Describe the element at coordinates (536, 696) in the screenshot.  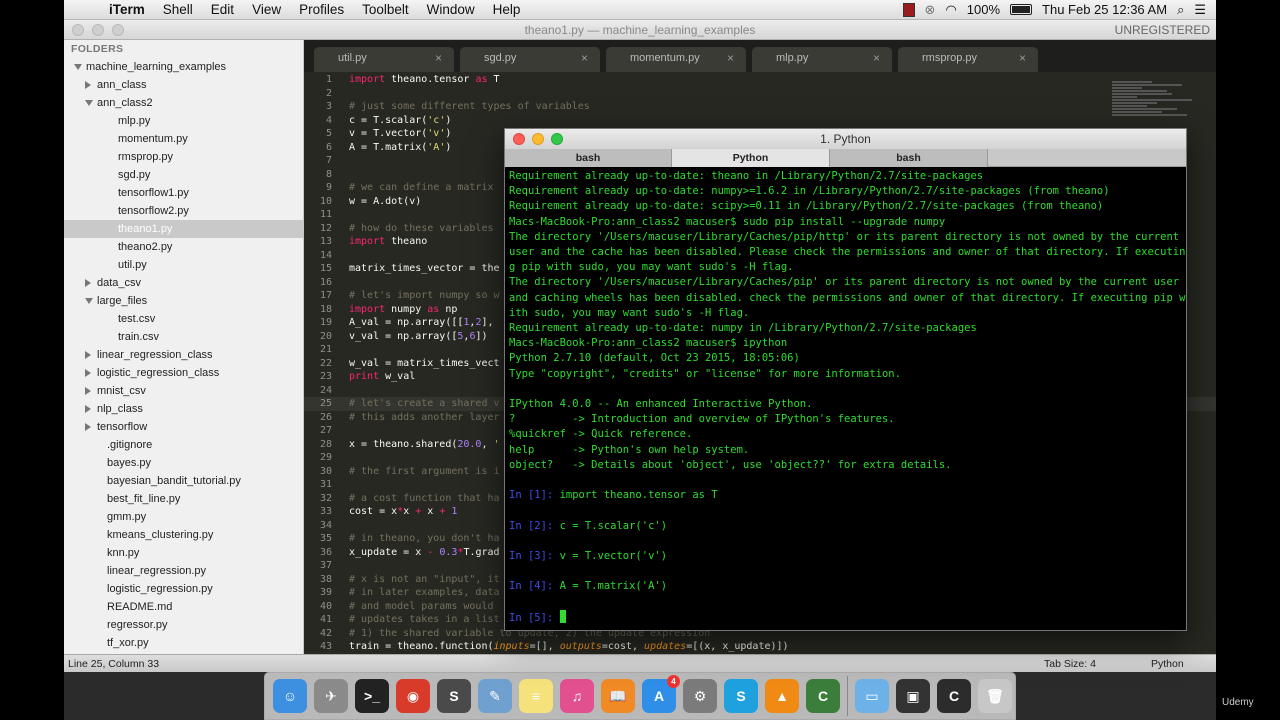
I see `notes-icon: ≡` at that location.